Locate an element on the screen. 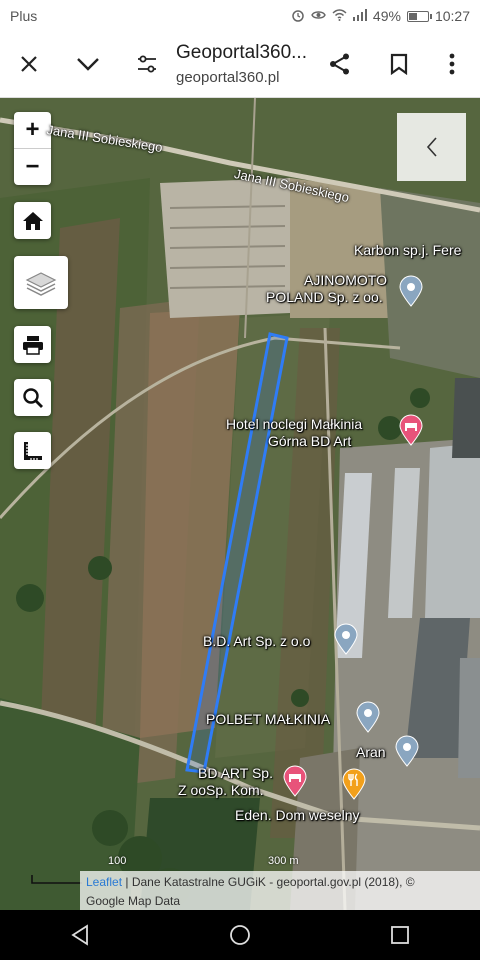 This screenshot has width=480, height=960. print-icon is located at coordinates (32, 345).